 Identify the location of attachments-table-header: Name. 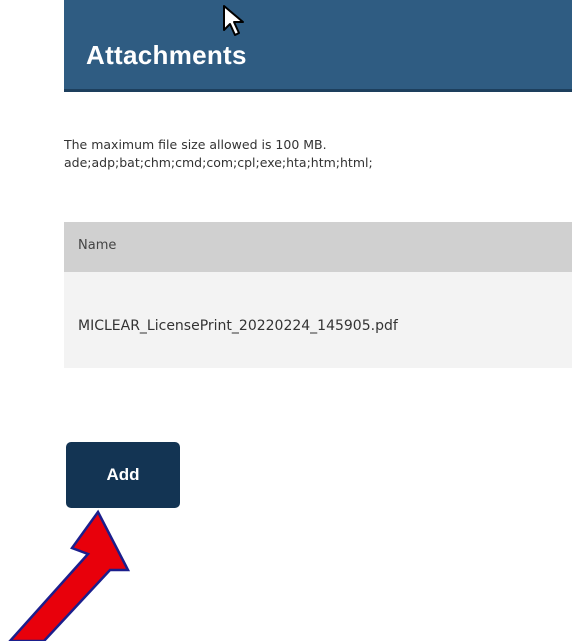
(318, 247).